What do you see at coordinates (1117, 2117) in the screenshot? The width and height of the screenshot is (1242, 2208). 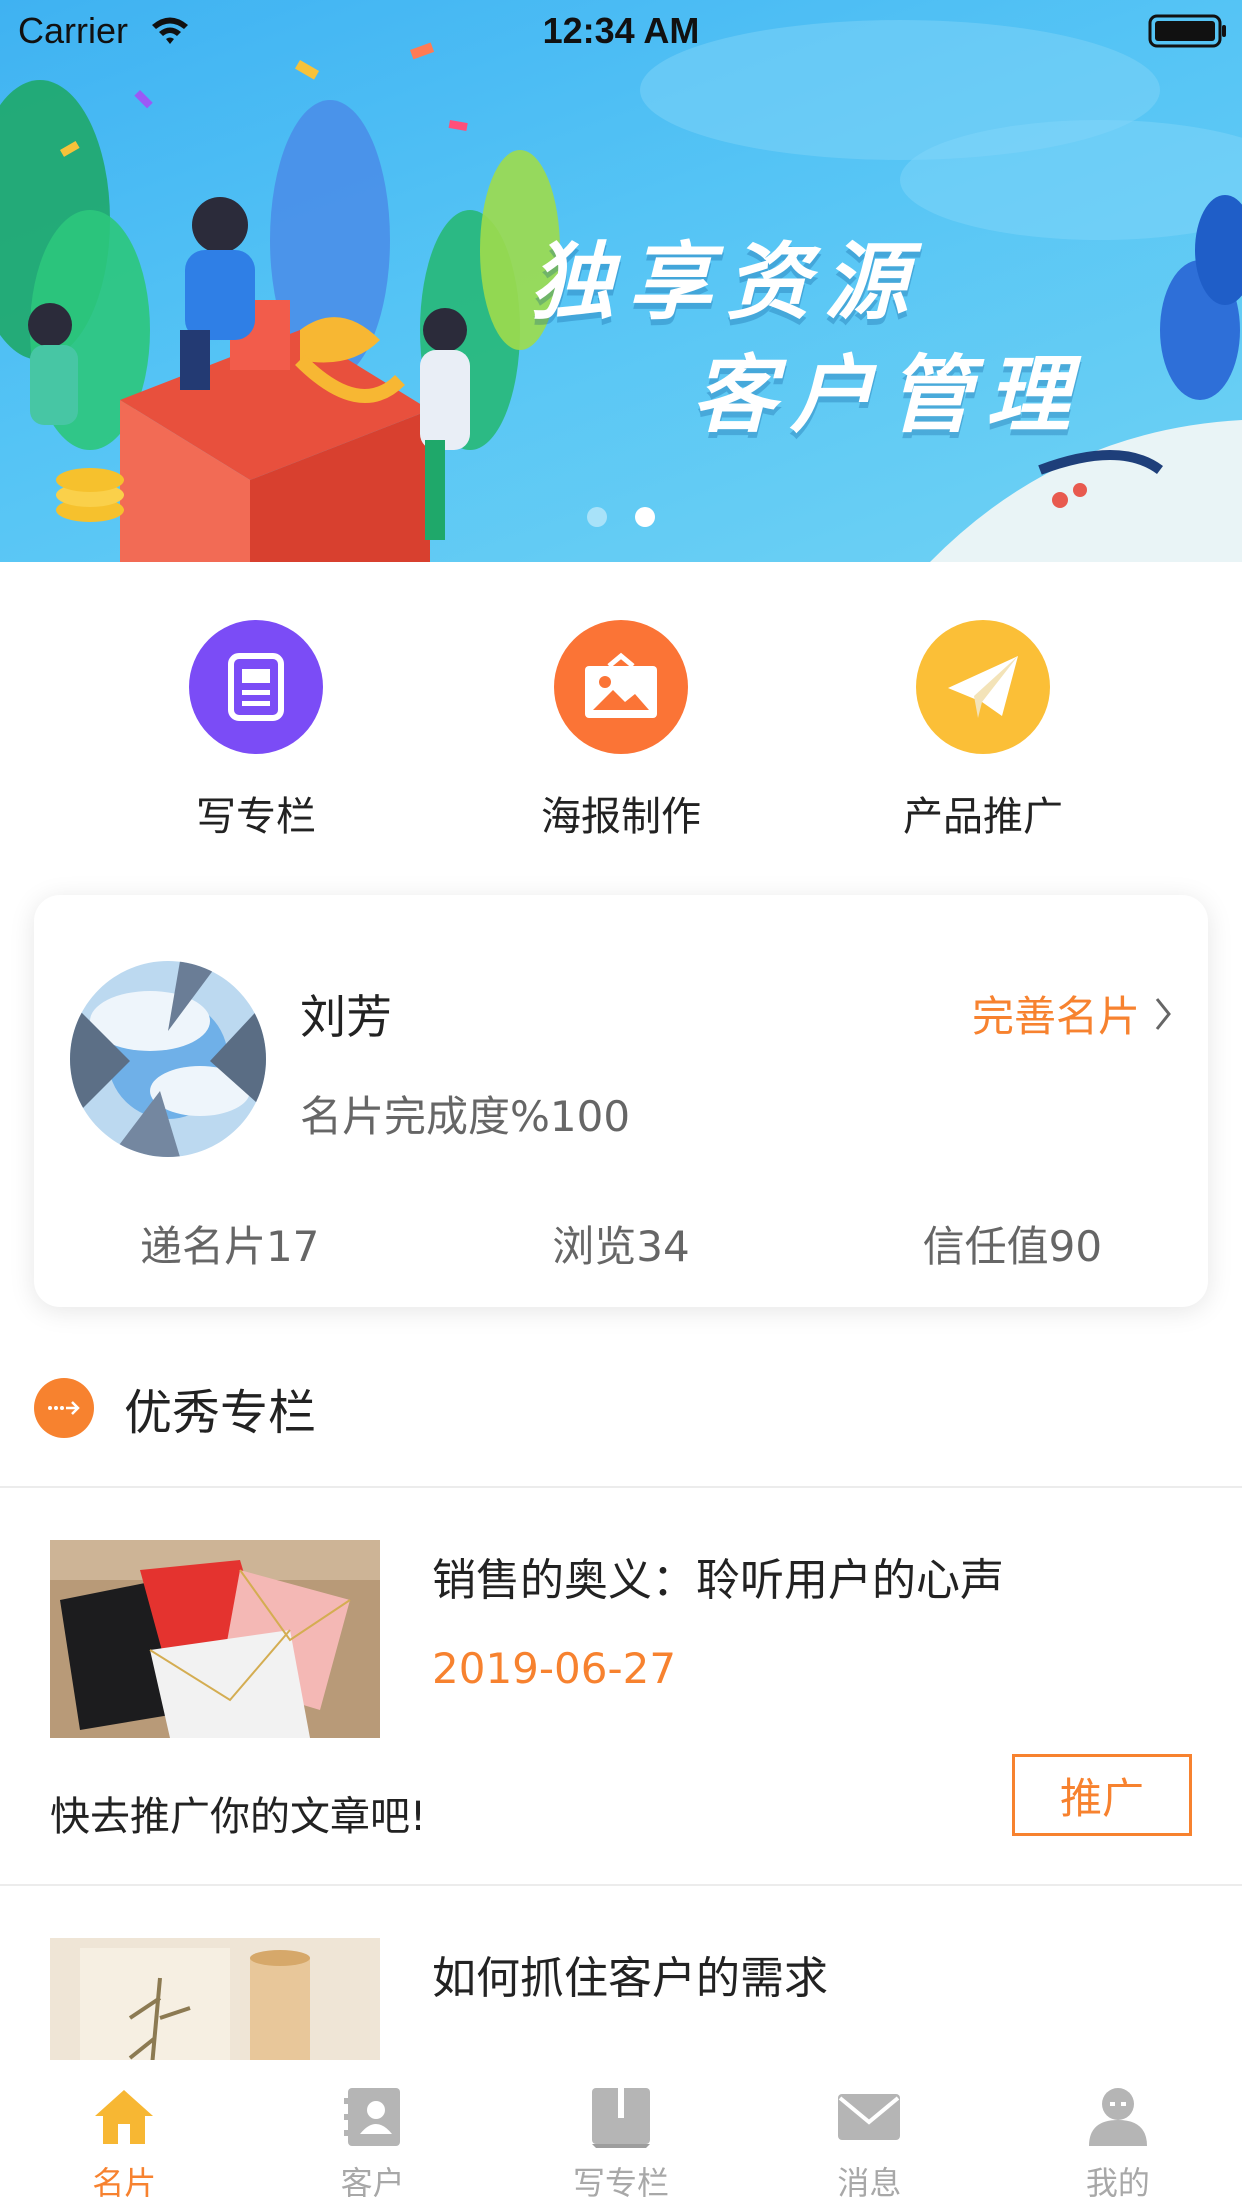 I see `user-icon` at bounding box center [1117, 2117].